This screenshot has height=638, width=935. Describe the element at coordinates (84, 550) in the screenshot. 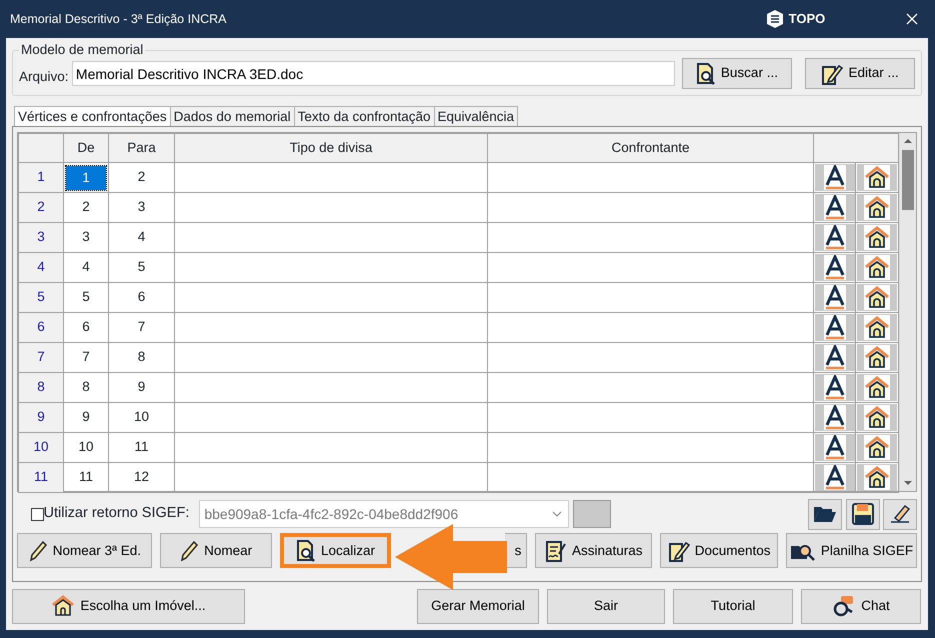

I see `action-button: Nomear 3ª Ed.` at that location.